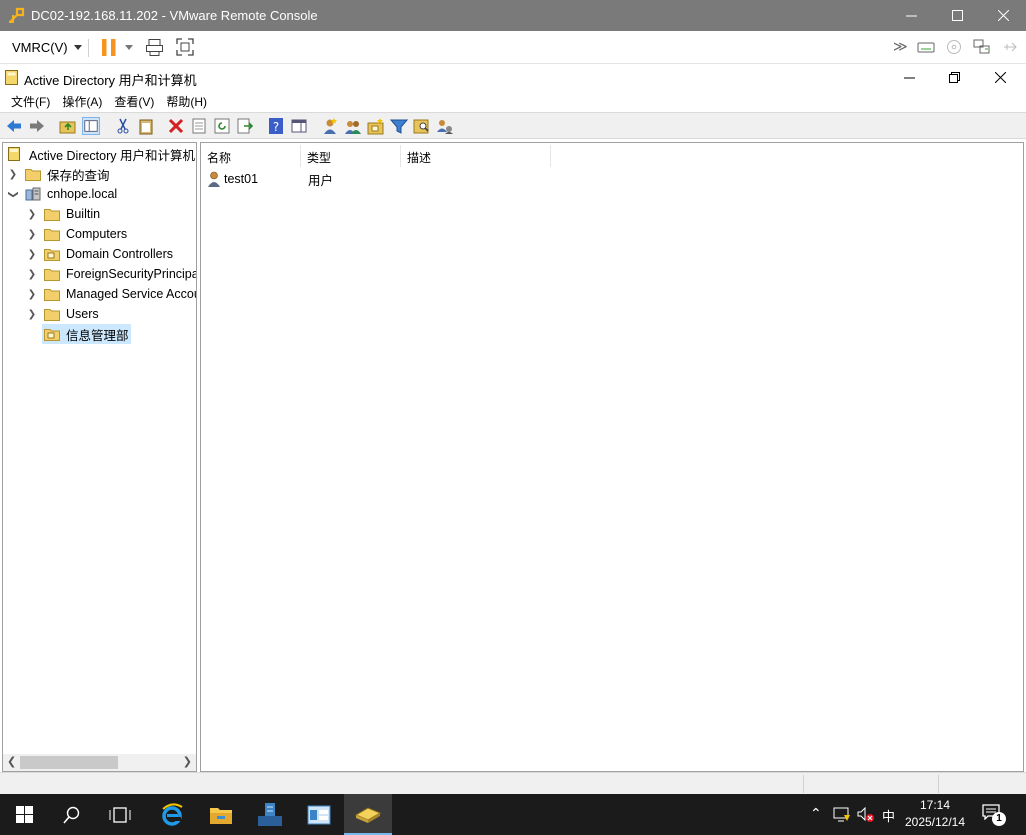  I want to click on tree-node-computers: ❯ Computers, so click(76, 234).